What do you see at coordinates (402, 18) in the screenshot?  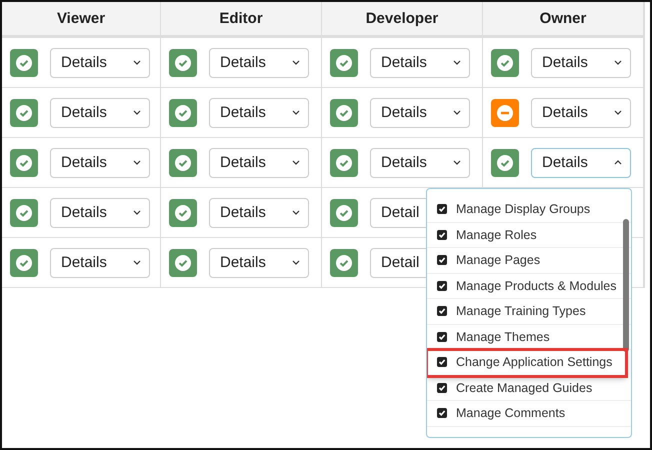 I see `column-header: Developer` at bounding box center [402, 18].